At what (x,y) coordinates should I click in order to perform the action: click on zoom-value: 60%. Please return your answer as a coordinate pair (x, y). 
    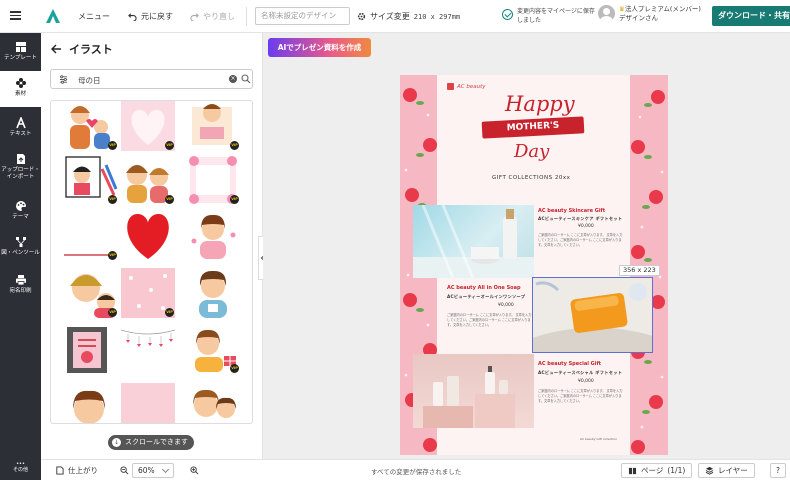
    Looking at the image, I should click on (146, 470).